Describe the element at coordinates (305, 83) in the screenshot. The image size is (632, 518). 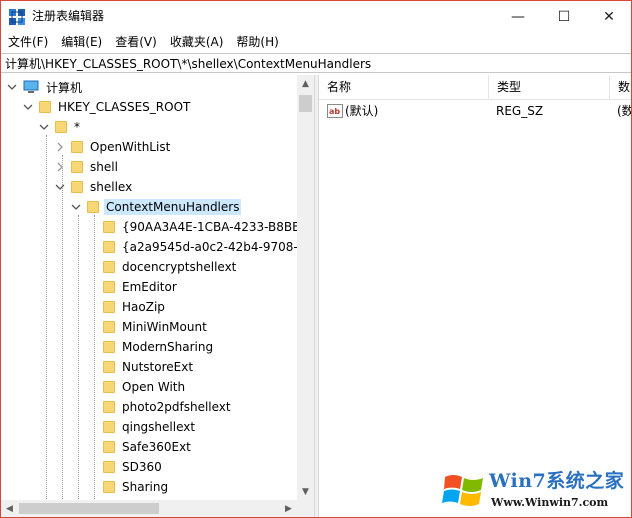
I see `scroll-up-arrow-icon: ▲` at that location.